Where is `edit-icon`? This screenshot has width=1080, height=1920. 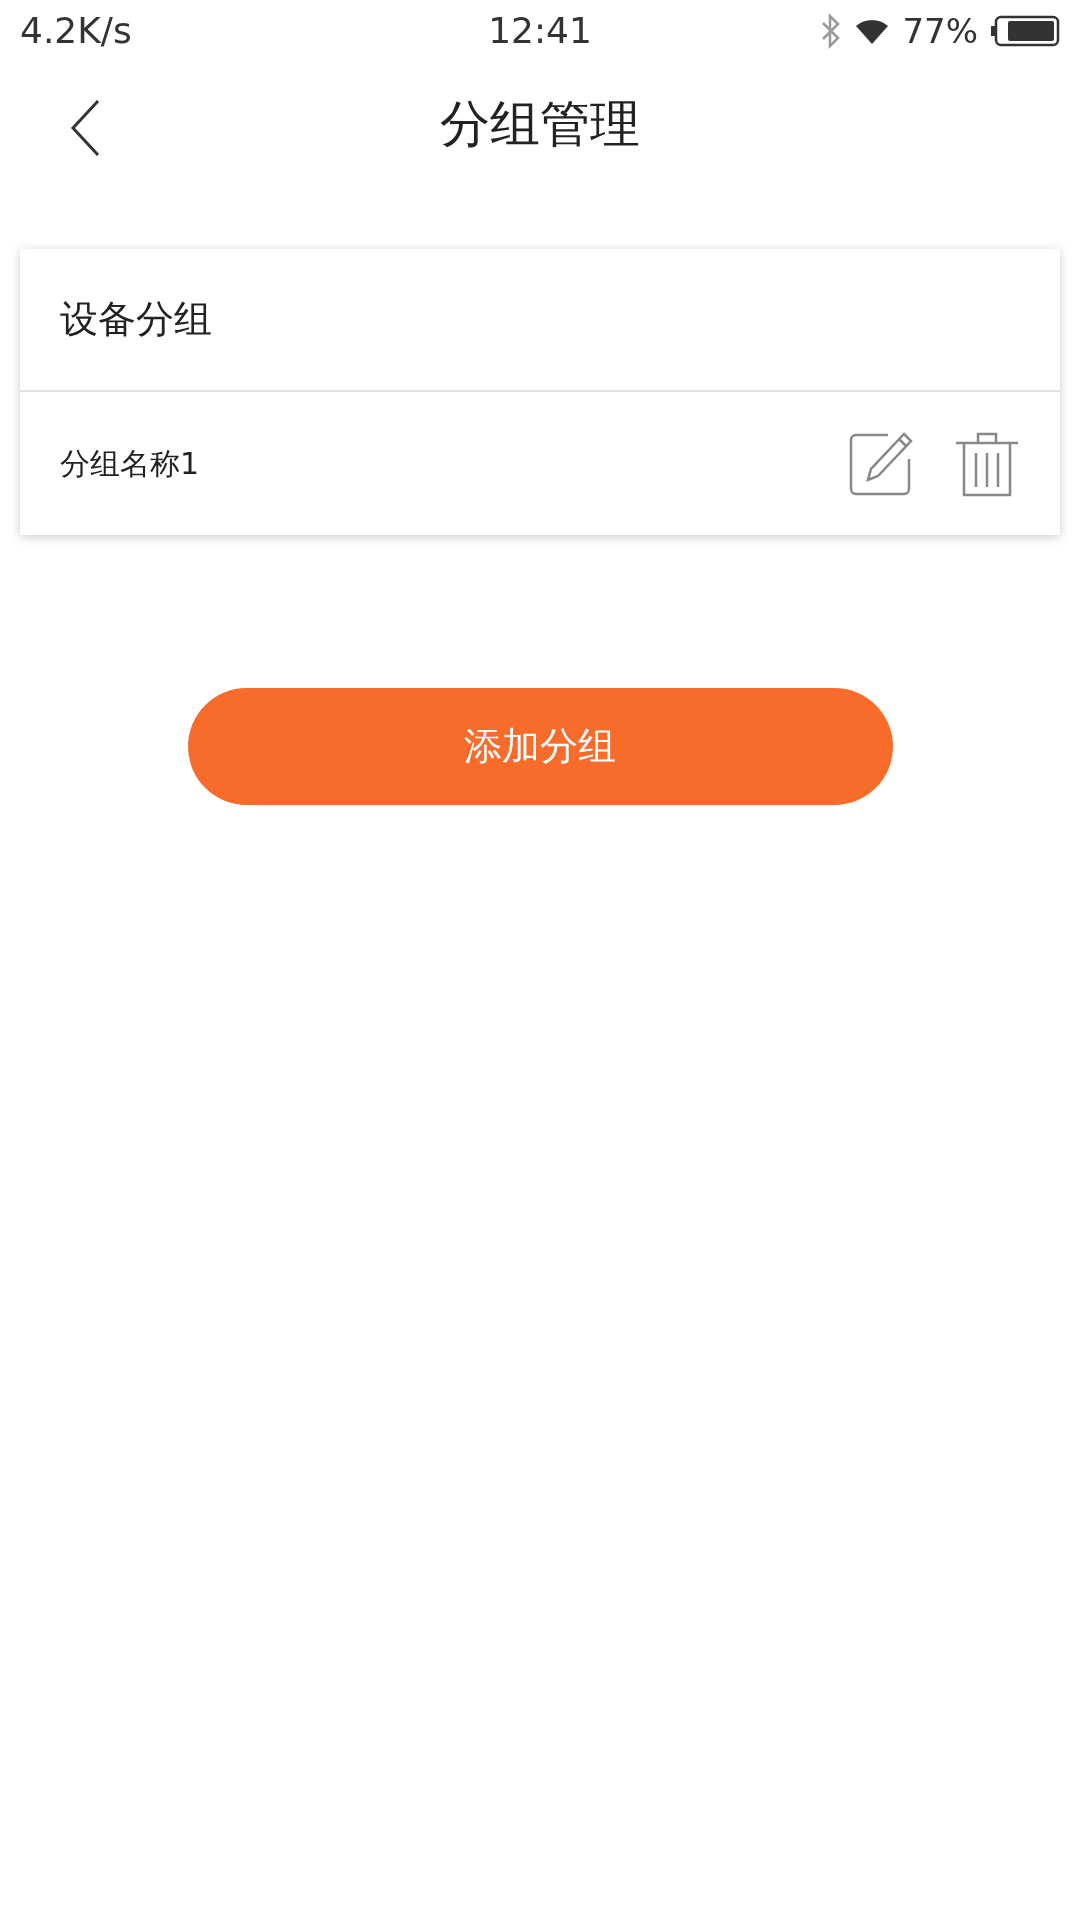 edit-icon is located at coordinates (881, 463).